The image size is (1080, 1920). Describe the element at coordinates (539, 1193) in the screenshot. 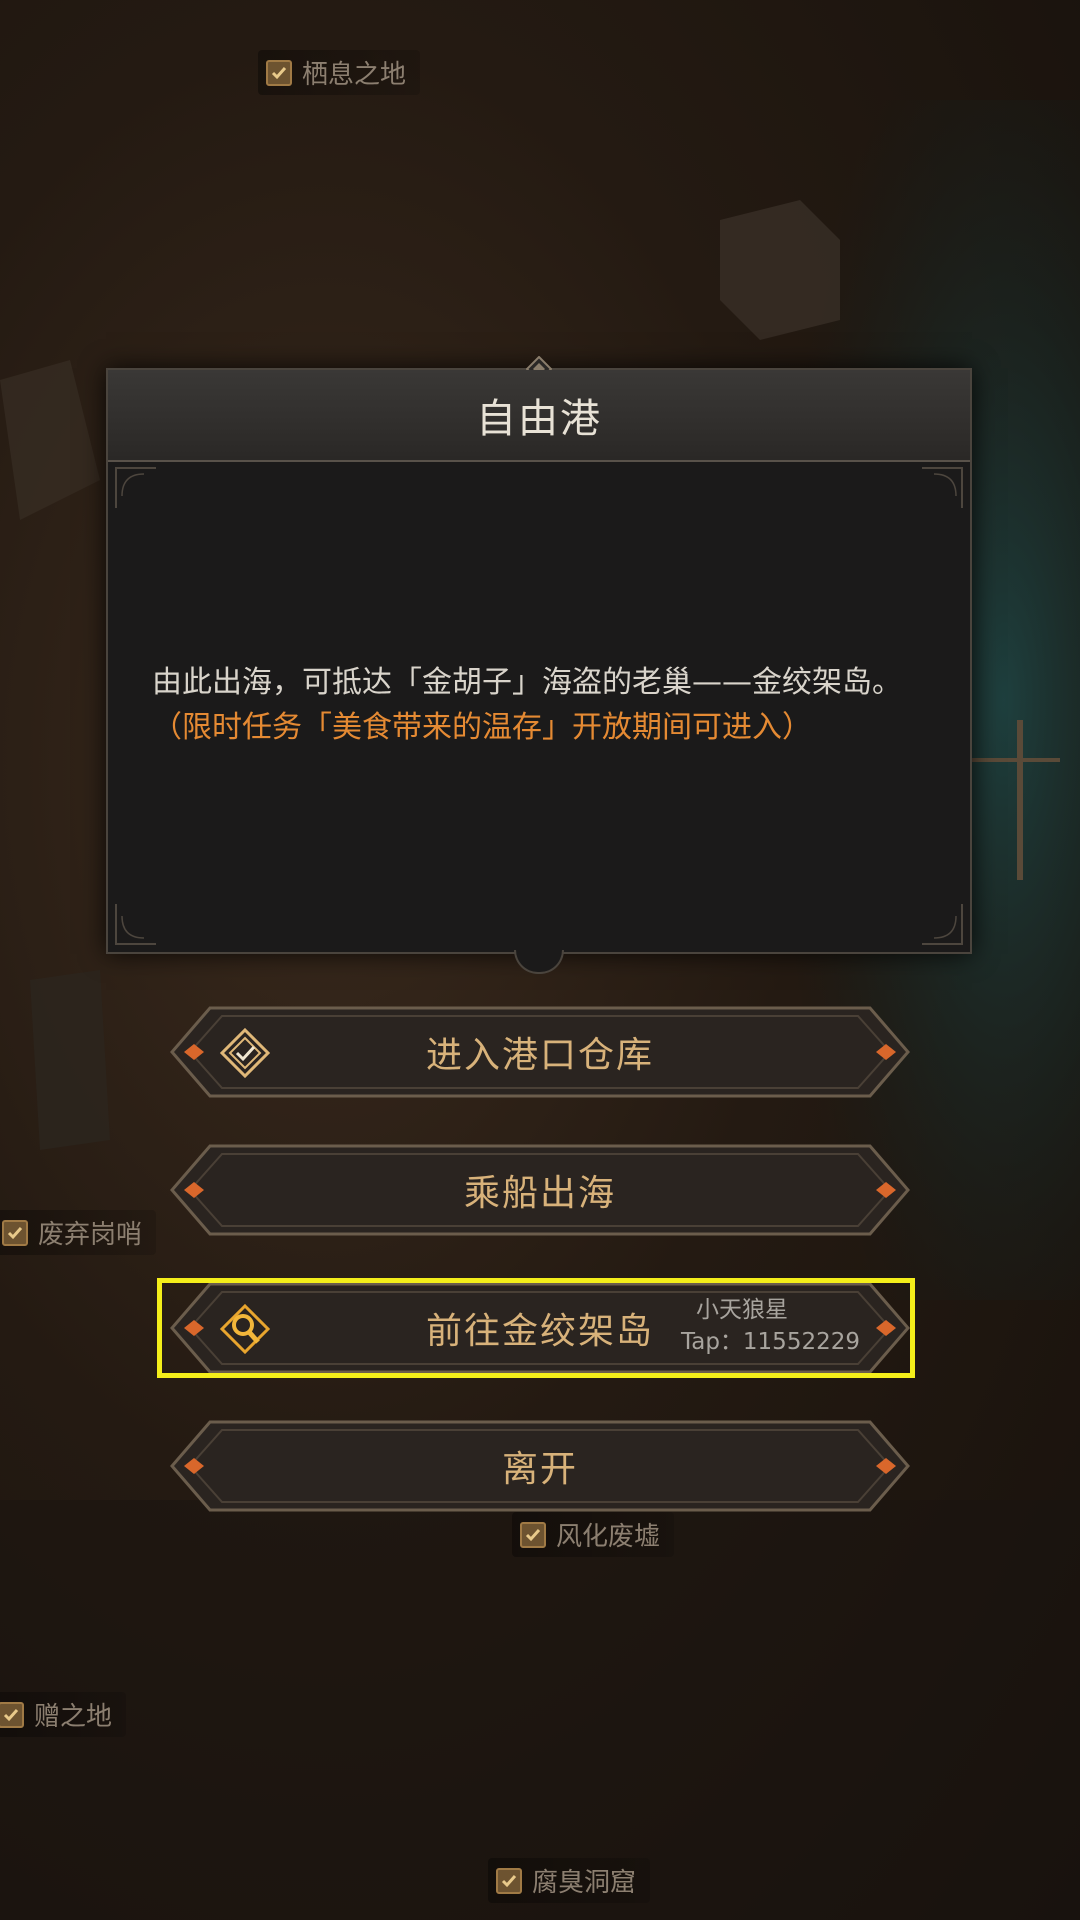

I see `button-label: 乘船出海` at that location.